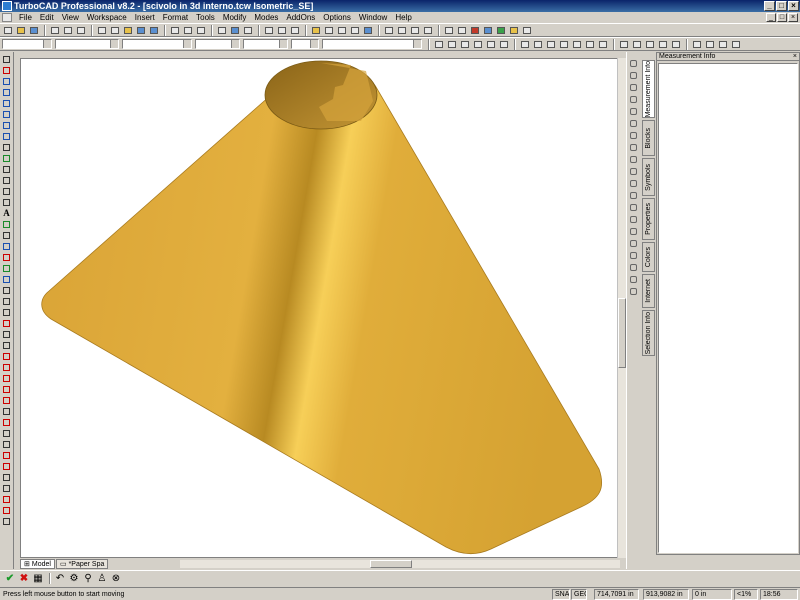 The height and width of the screenshot is (600, 800). Describe the element at coordinates (6, 378) in the screenshot. I see `offset-icon` at that location.